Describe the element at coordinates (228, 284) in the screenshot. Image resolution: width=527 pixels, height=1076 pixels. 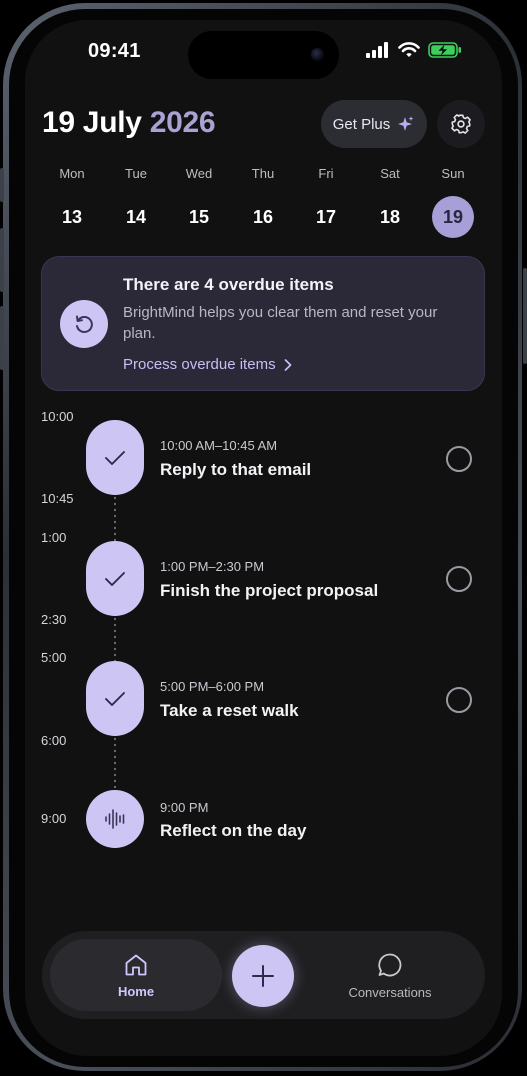
I see `overdue-title: There are 4 overdue items` at that location.